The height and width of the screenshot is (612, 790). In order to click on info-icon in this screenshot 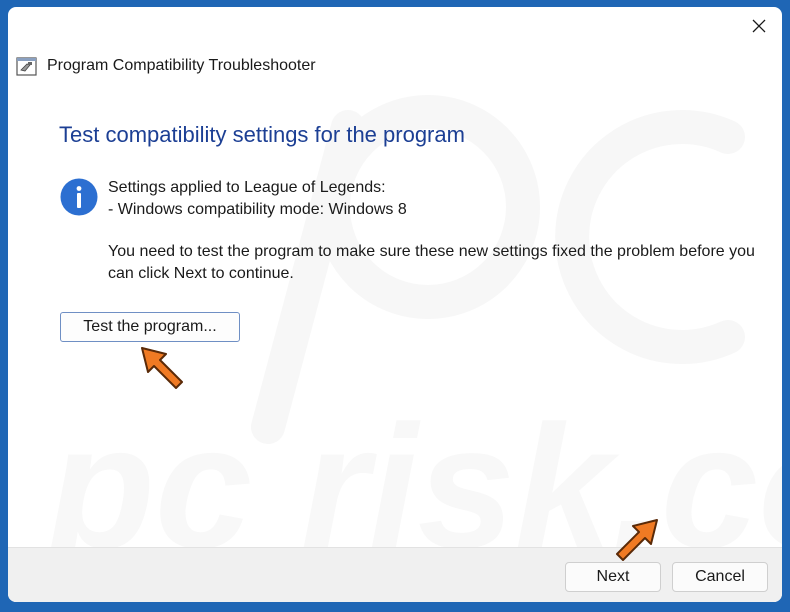, I will do `click(79, 197)`.